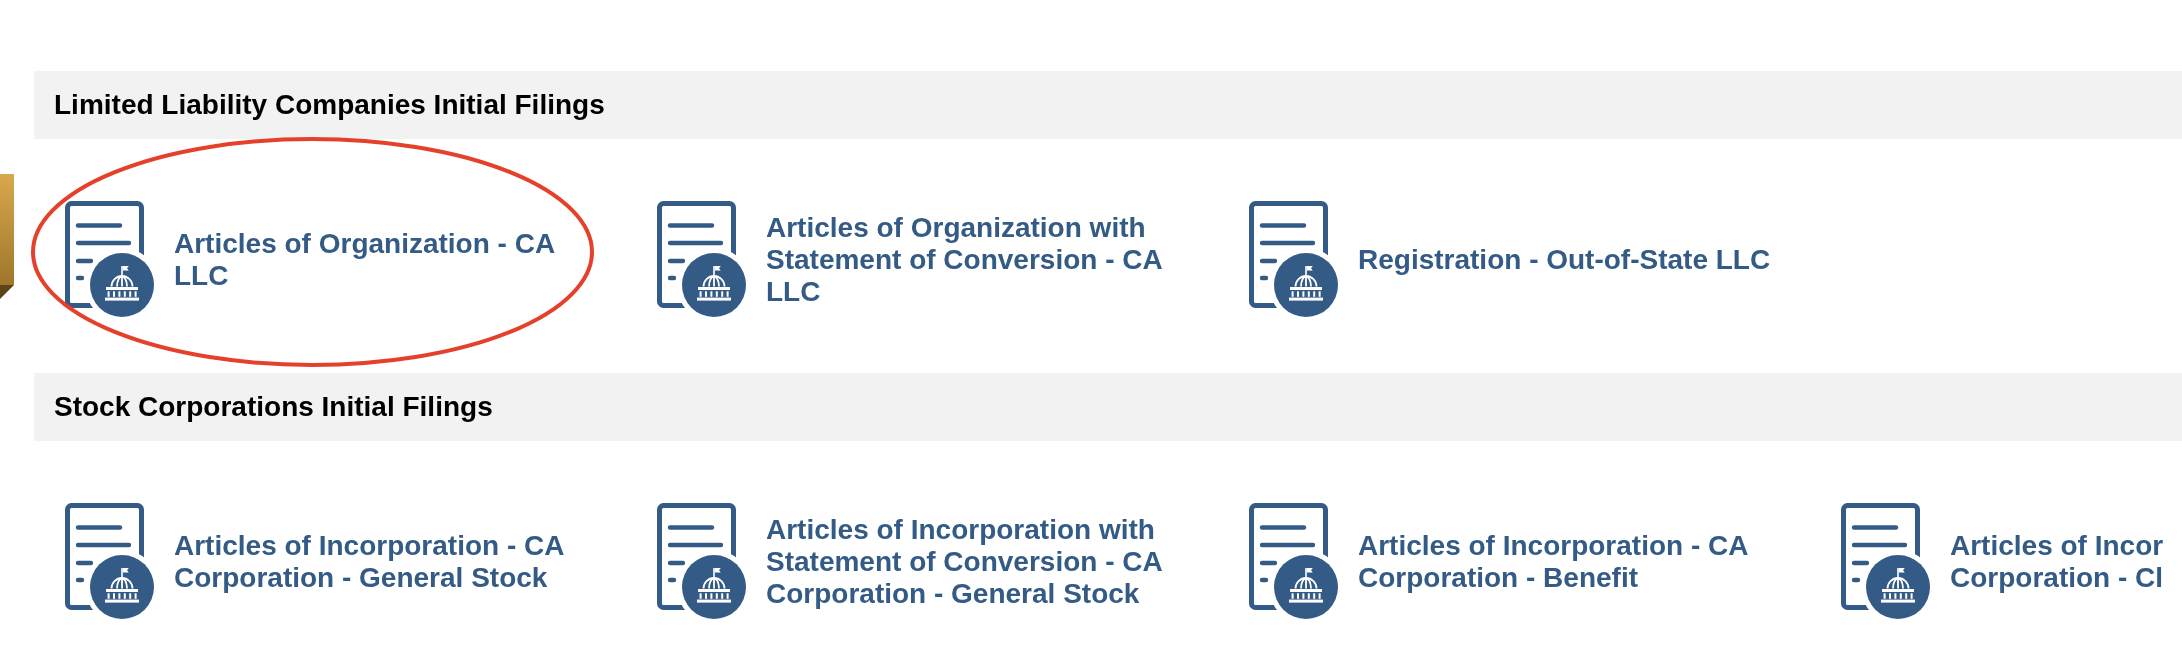 The width and height of the screenshot is (2182, 658). Describe the element at coordinates (2011, 561) in the screenshot. I see `filing-link: Articles of Incor Corporation - Cl` at that location.